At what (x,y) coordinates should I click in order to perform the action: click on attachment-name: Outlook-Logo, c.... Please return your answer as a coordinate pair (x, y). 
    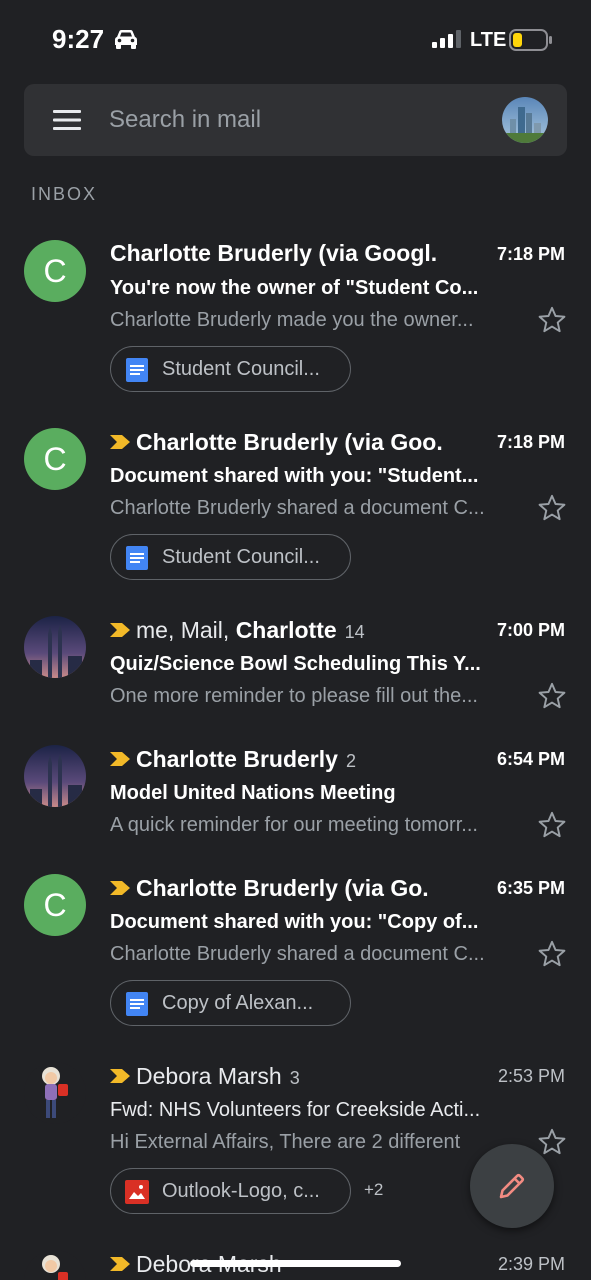
    Looking at the image, I should click on (241, 1191).